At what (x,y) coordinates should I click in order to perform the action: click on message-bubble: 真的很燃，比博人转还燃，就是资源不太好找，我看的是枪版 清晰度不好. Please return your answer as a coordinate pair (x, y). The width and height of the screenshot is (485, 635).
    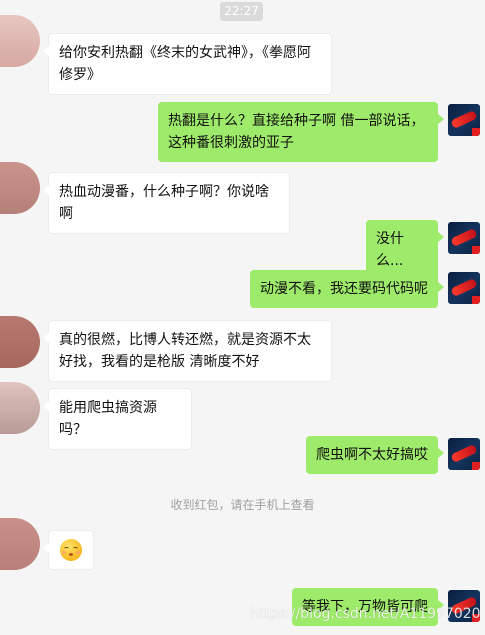
    Looking at the image, I should click on (187, 351).